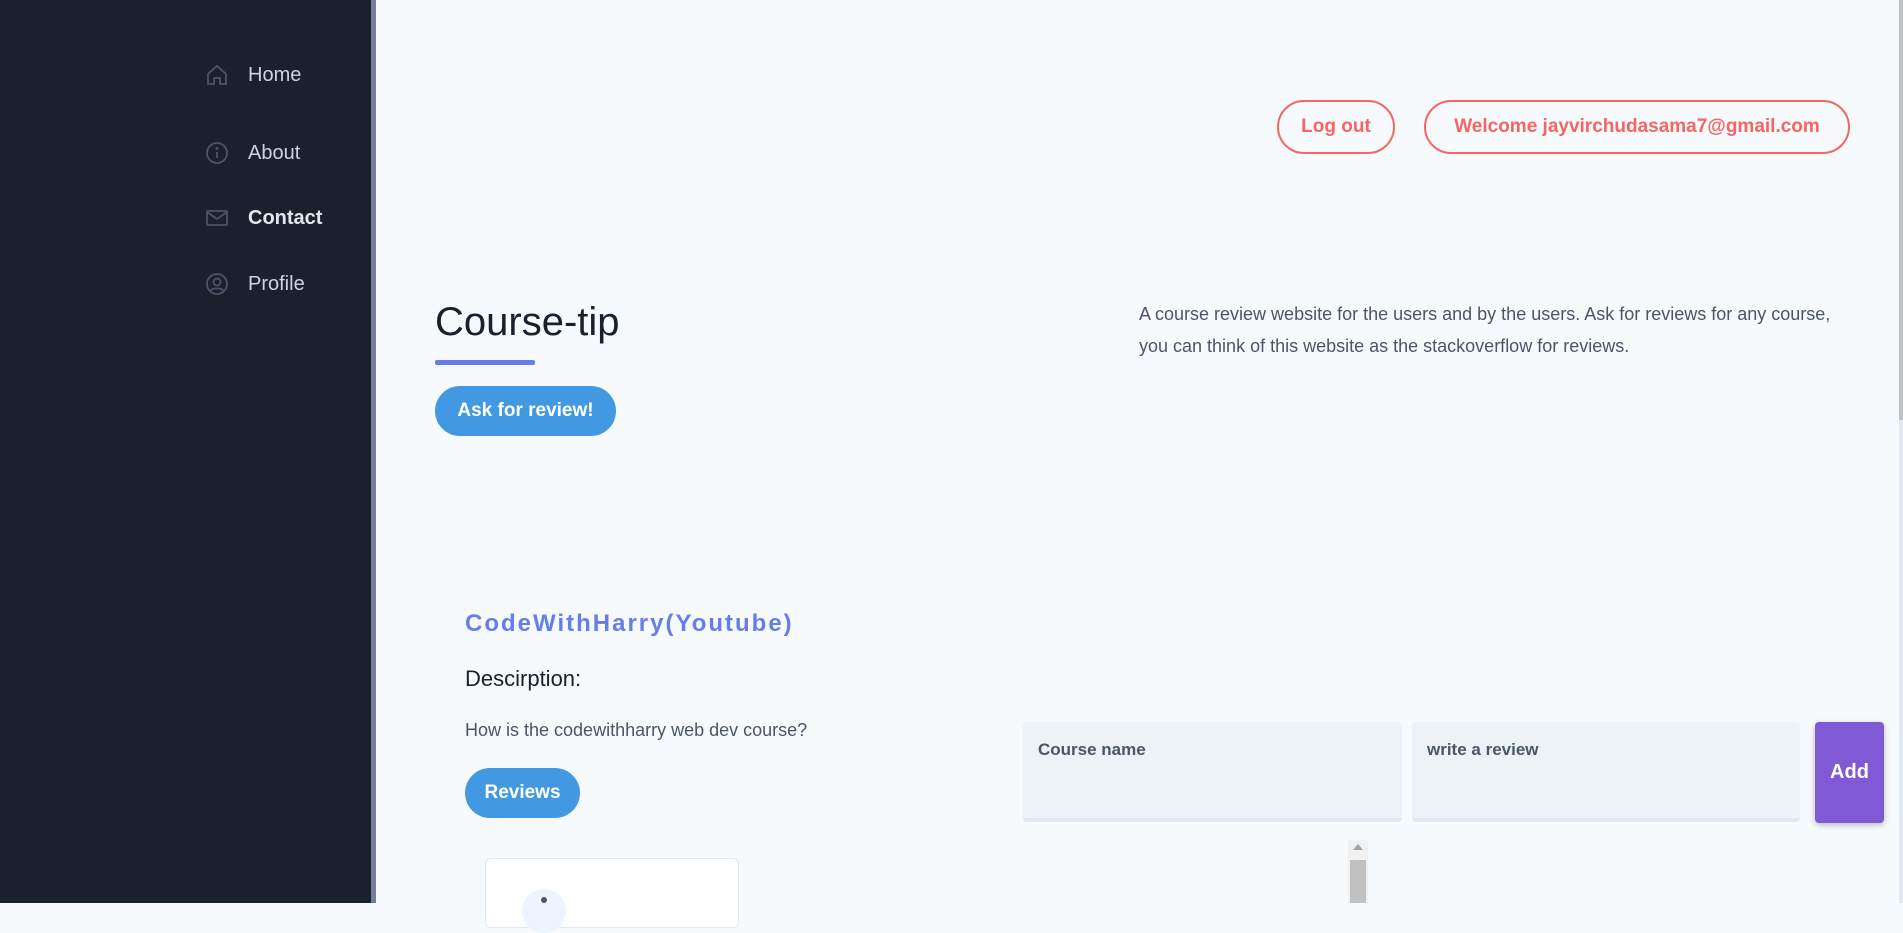 The image size is (1903, 933). I want to click on scroll-up-icon, so click(1358, 847).